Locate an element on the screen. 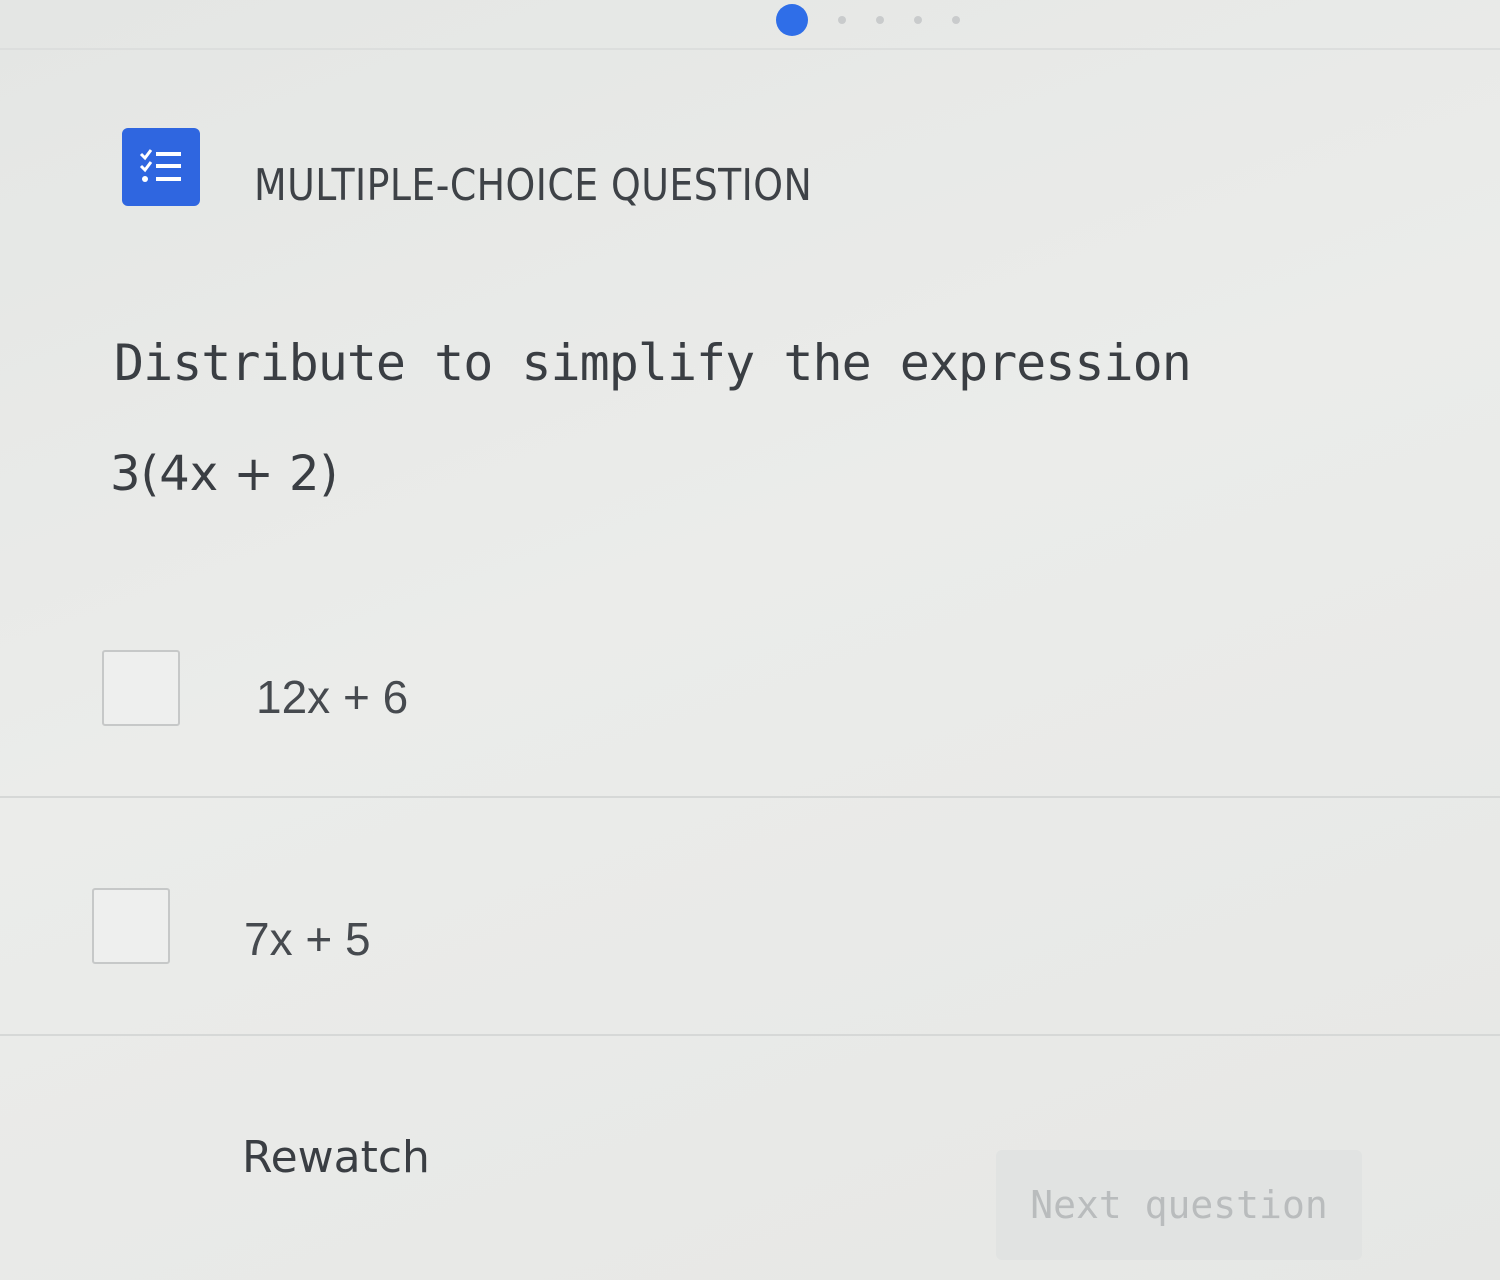  option-2-label: 7x + 5 is located at coordinates (307, 939).